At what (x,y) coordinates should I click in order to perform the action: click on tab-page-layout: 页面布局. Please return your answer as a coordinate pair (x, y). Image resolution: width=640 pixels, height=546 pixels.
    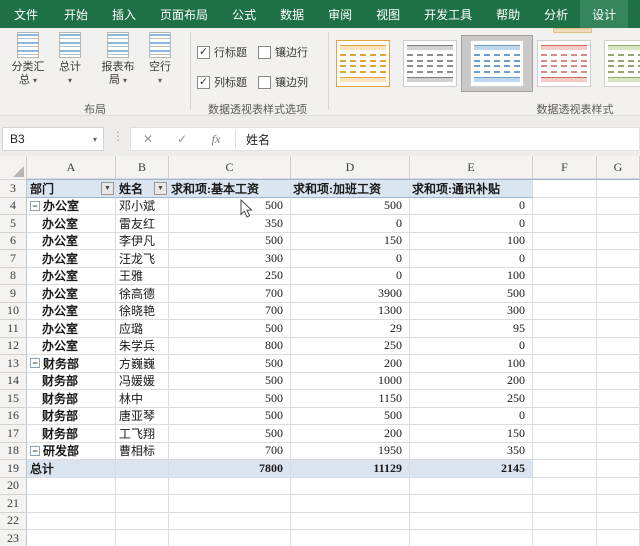
    Looking at the image, I should click on (184, 14).